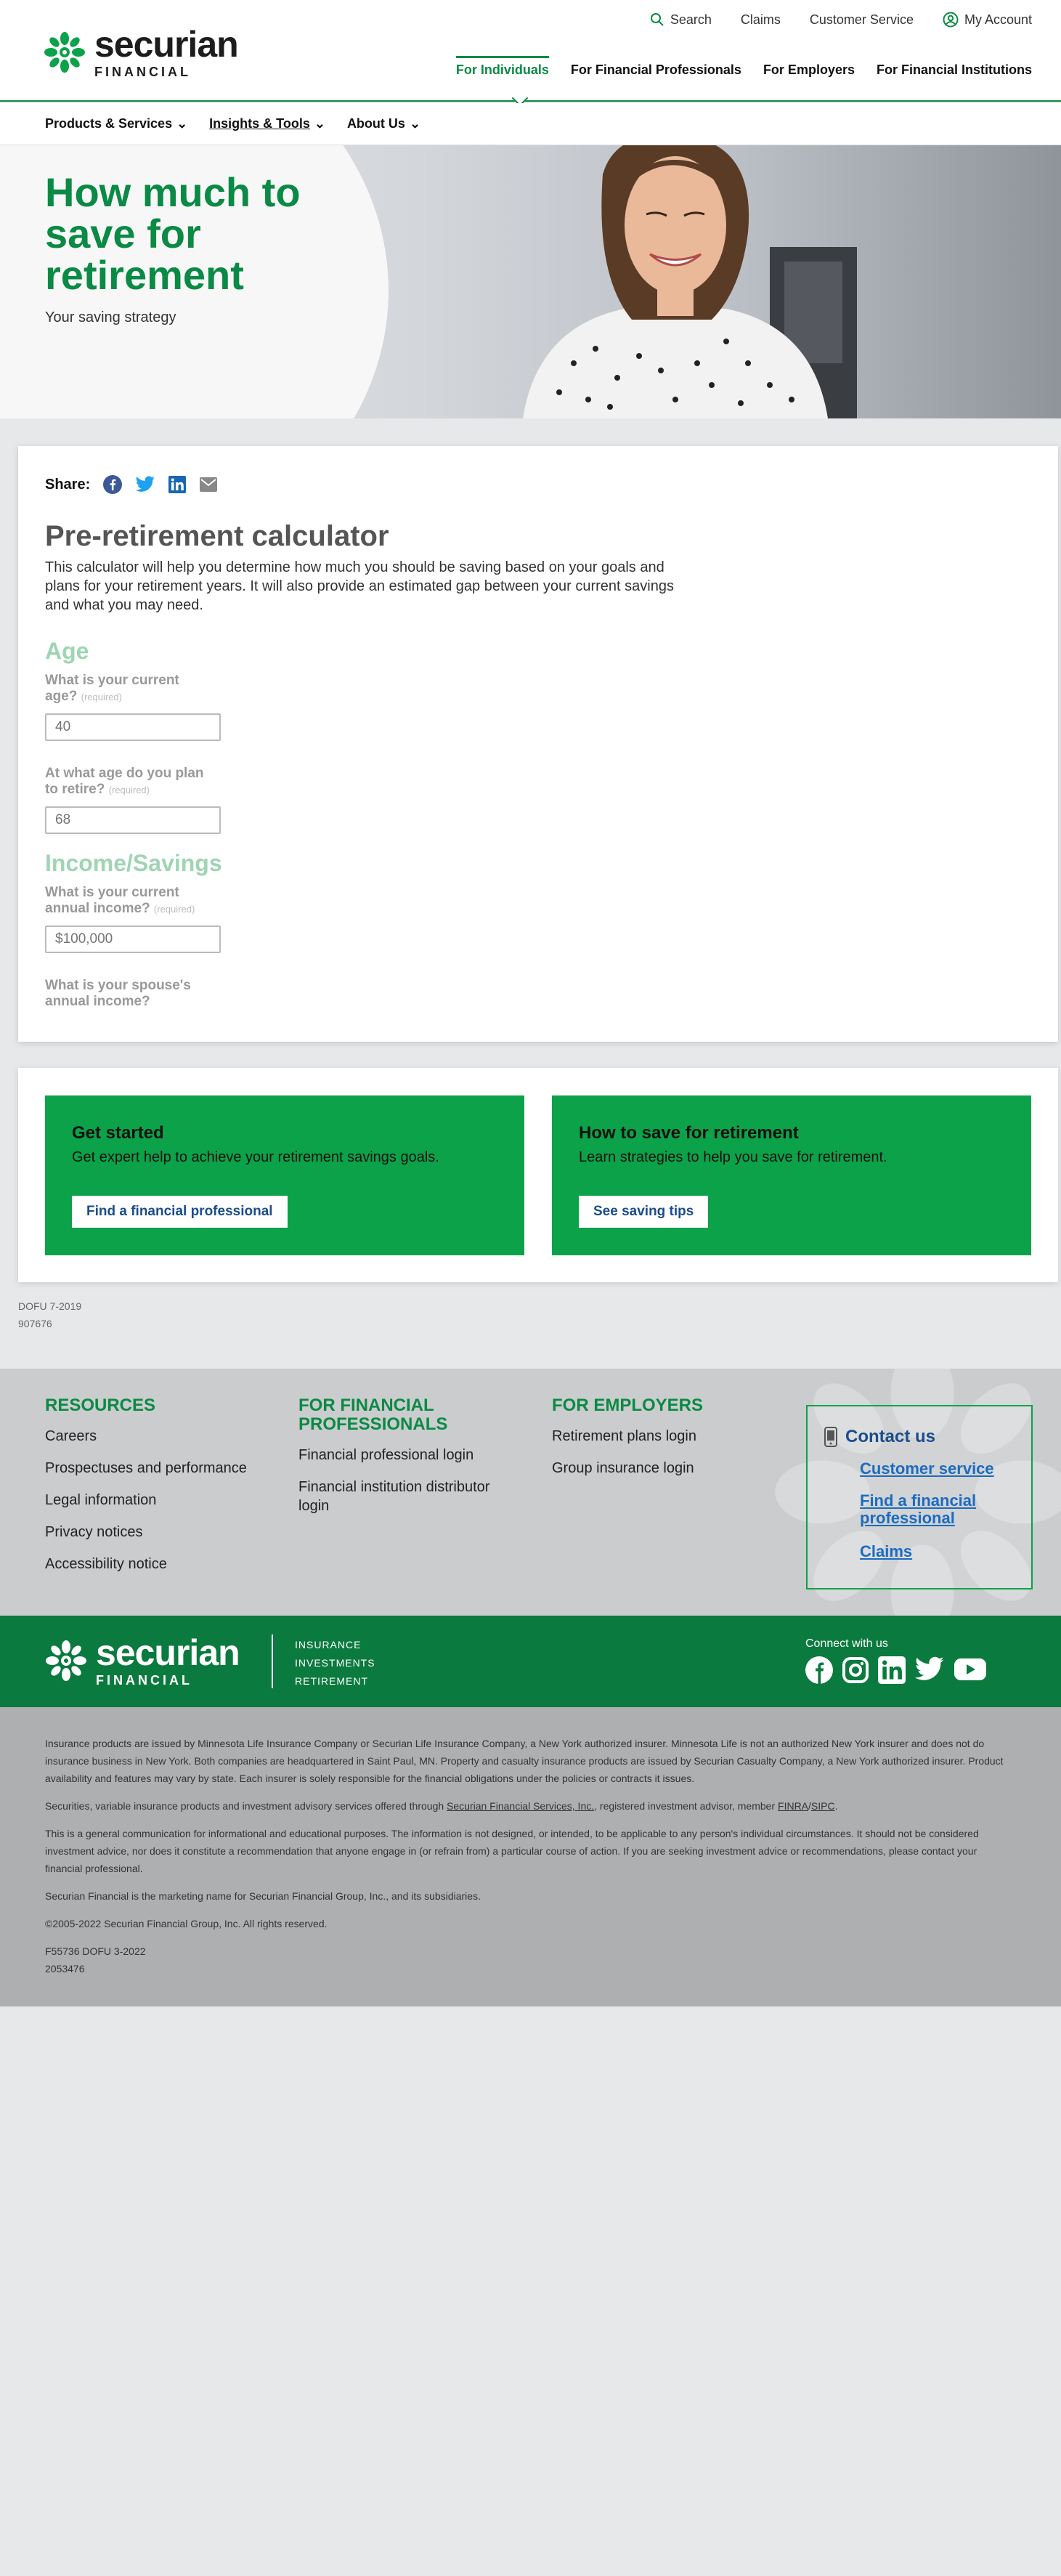  I want to click on contact-find-professional: Find a financial professional, so click(940, 1509).